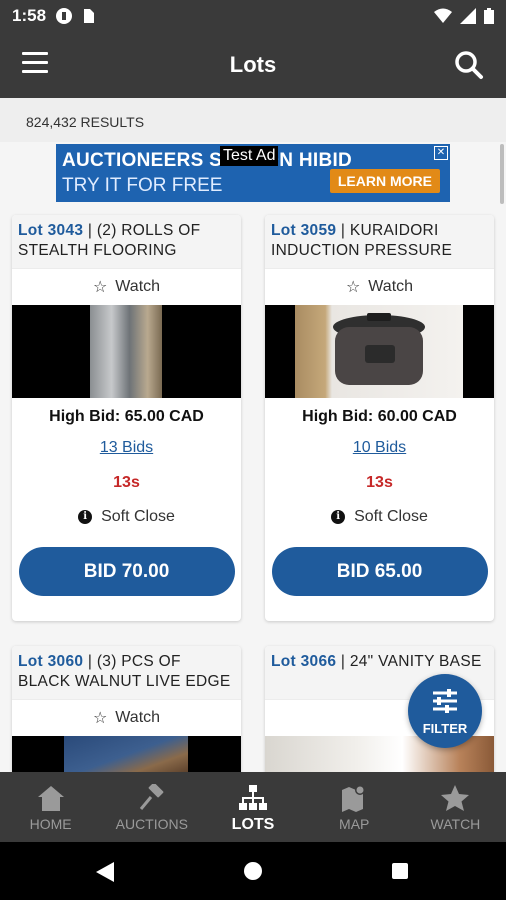  What do you see at coordinates (379, 349) in the screenshot?
I see `pressure-cooker-graphic` at bounding box center [379, 349].